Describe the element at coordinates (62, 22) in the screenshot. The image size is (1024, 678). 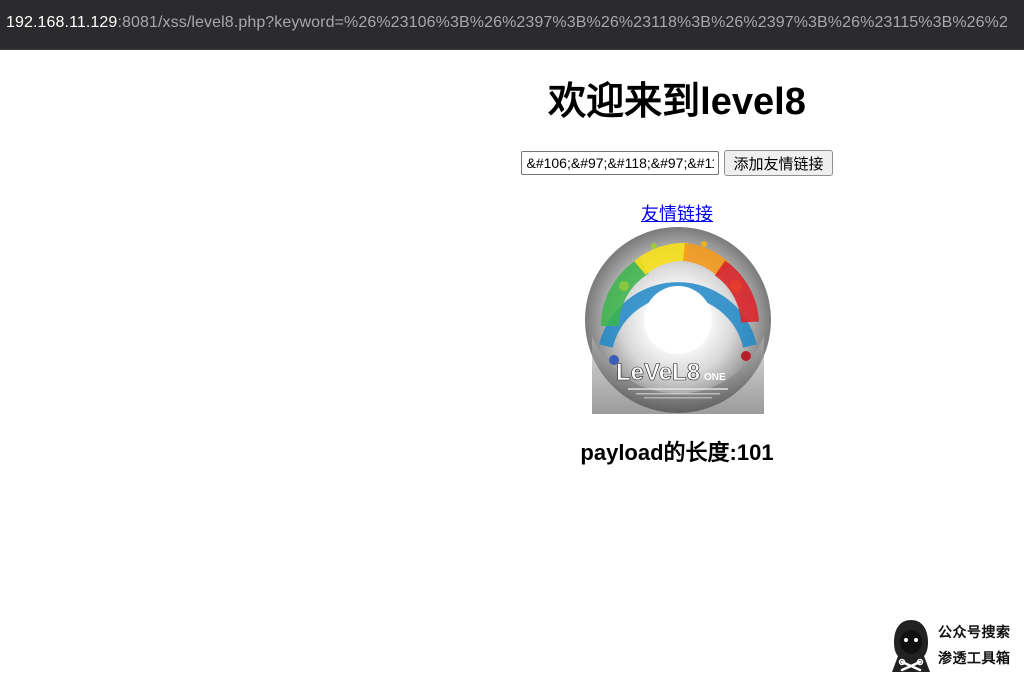
I see `url-host: 192.168.11.129` at that location.